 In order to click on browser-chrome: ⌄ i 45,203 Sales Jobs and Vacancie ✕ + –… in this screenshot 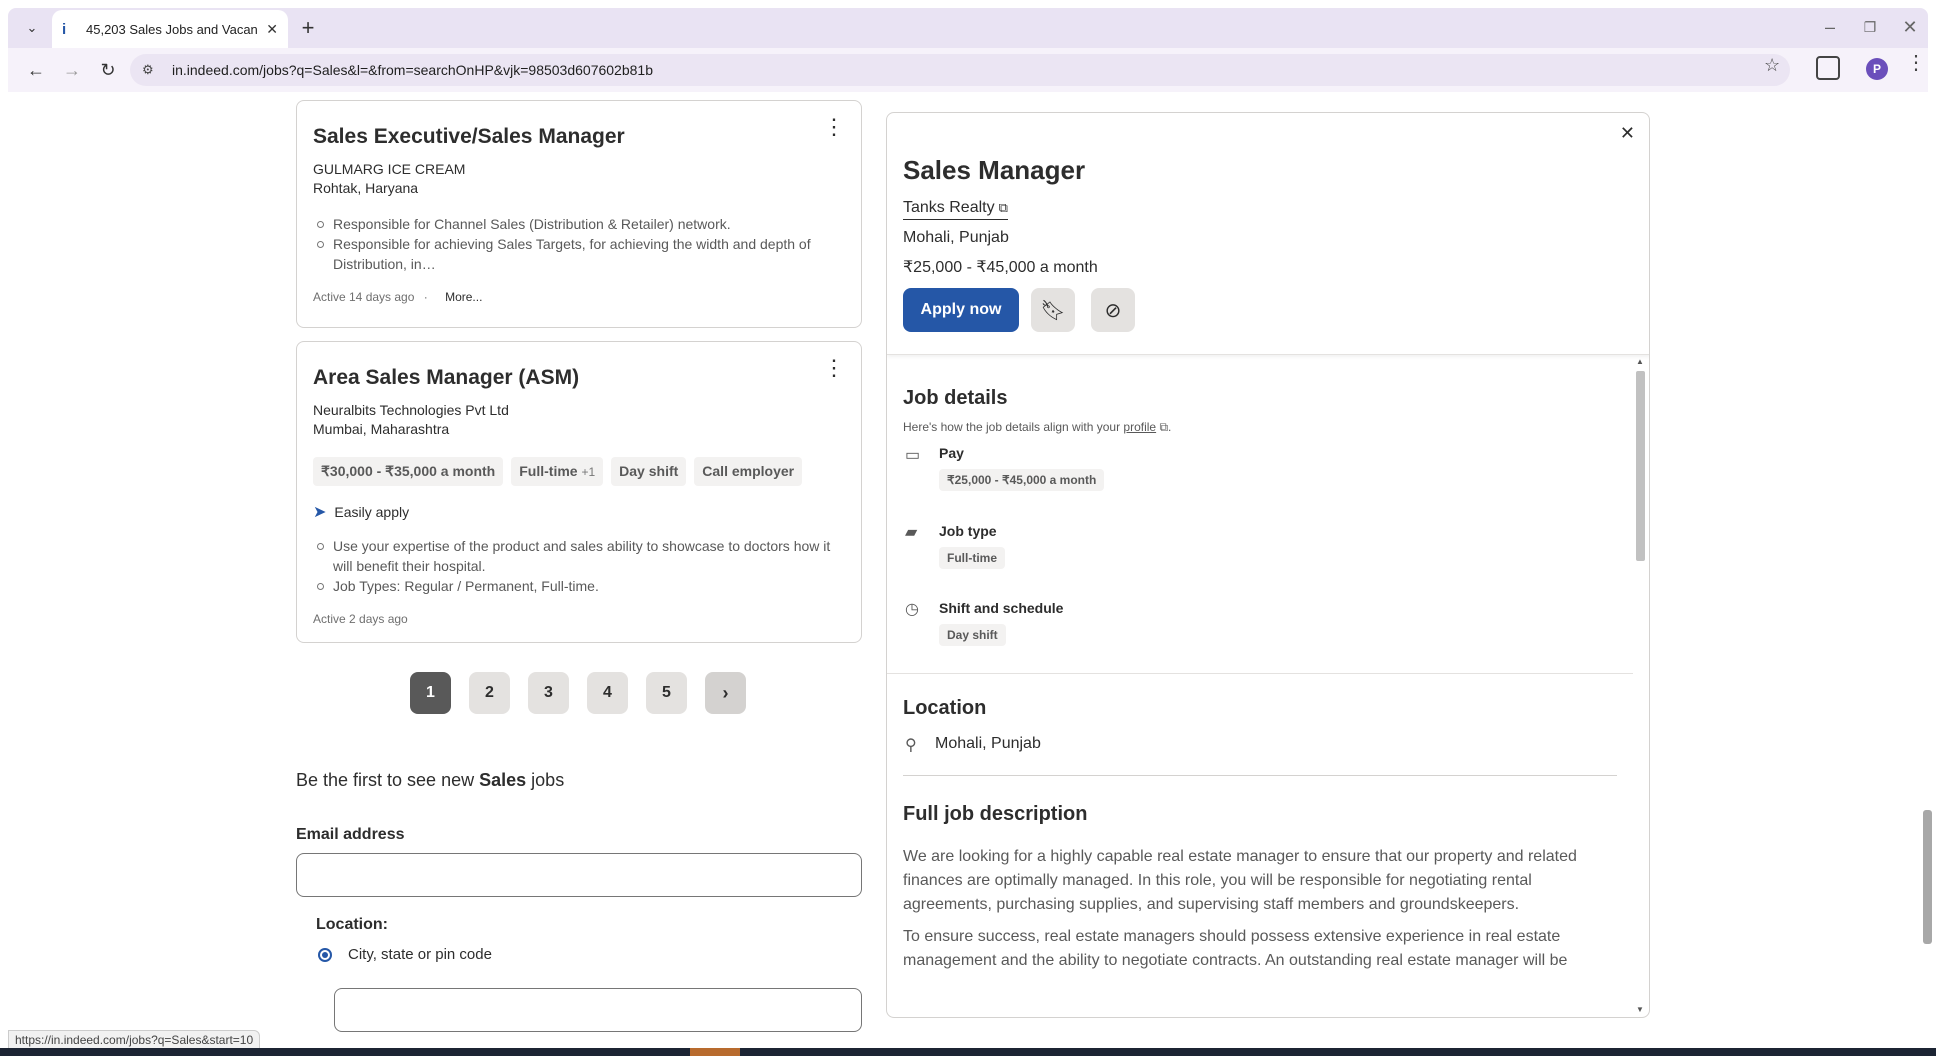, I will do `click(968, 48)`.